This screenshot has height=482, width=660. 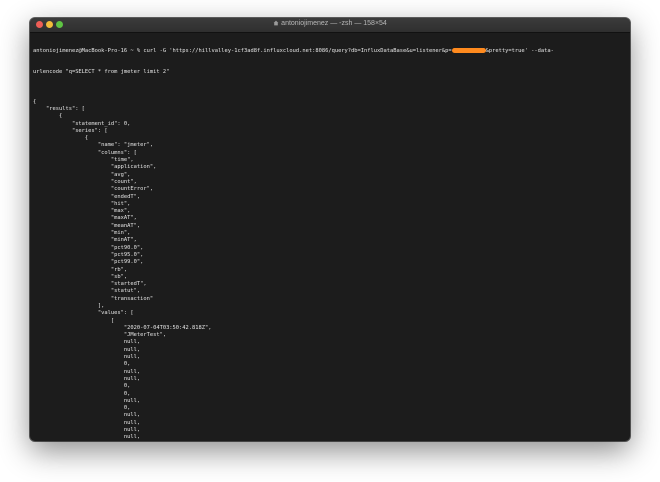 What do you see at coordinates (80, 276) in the screenshot?
I see `output-line: "sb",` at bounding box center [80, 276].